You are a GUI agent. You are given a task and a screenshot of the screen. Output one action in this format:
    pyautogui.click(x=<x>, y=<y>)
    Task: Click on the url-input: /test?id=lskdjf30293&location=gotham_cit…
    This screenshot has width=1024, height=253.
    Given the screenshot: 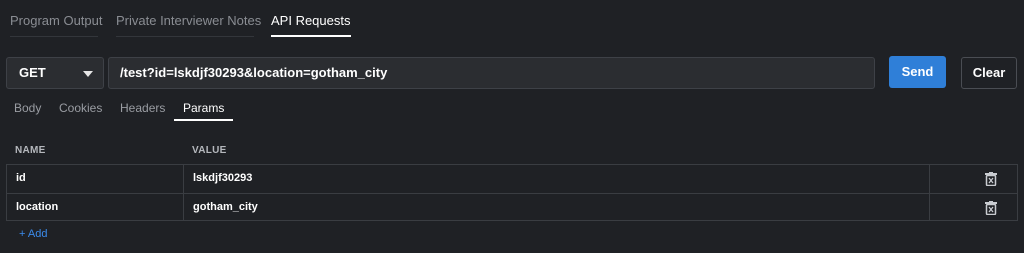 What is the action you would take?
    pyautogui.click(x=491, y=73)
    